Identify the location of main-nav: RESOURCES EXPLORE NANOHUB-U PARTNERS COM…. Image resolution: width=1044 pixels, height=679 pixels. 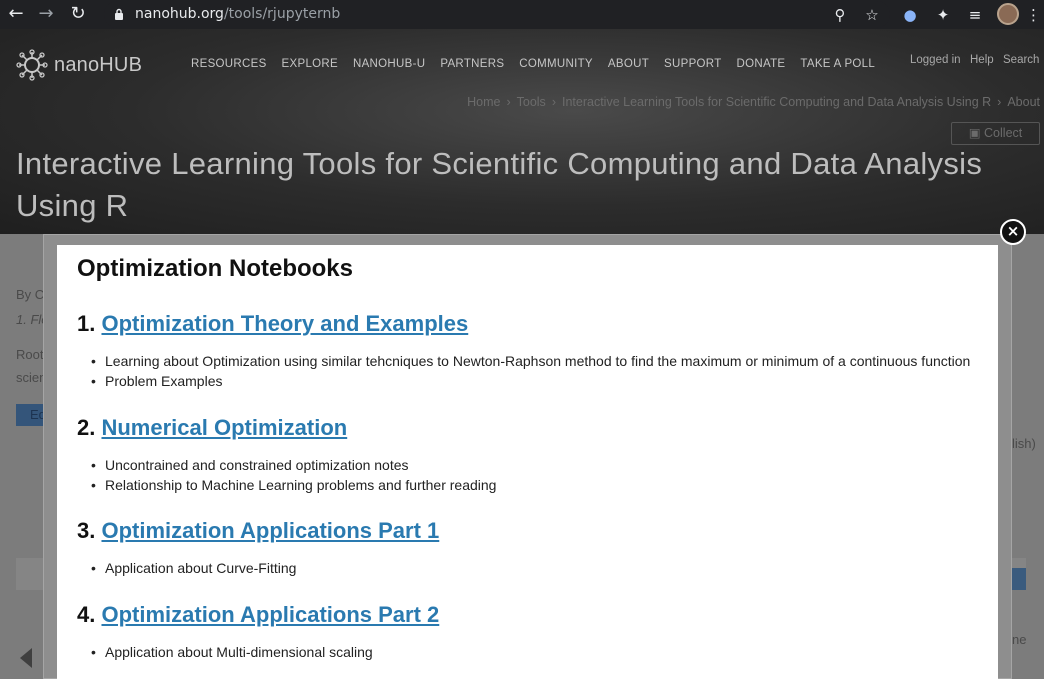
(540, 64).